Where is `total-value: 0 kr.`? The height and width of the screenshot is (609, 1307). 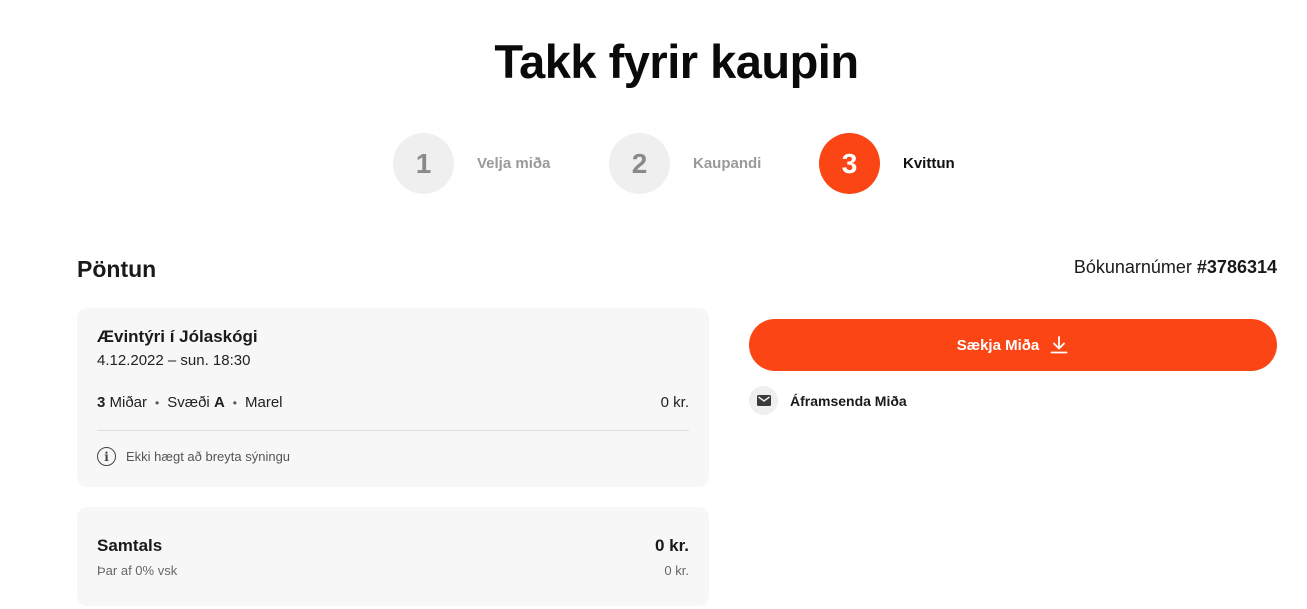
total-value: 0 kr. is located at coordinates (671, 545).